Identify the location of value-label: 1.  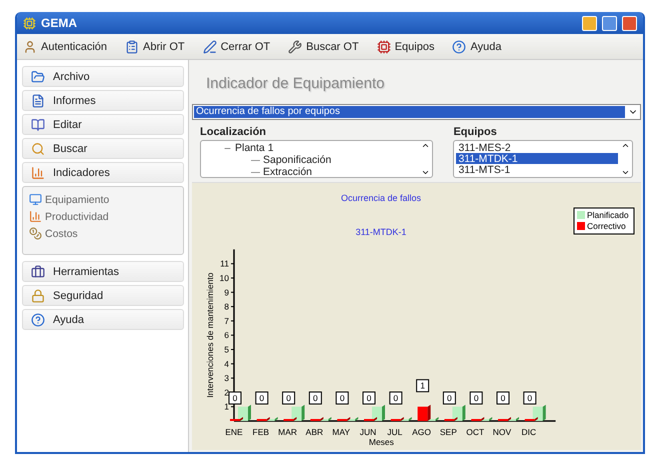
(423, 385).